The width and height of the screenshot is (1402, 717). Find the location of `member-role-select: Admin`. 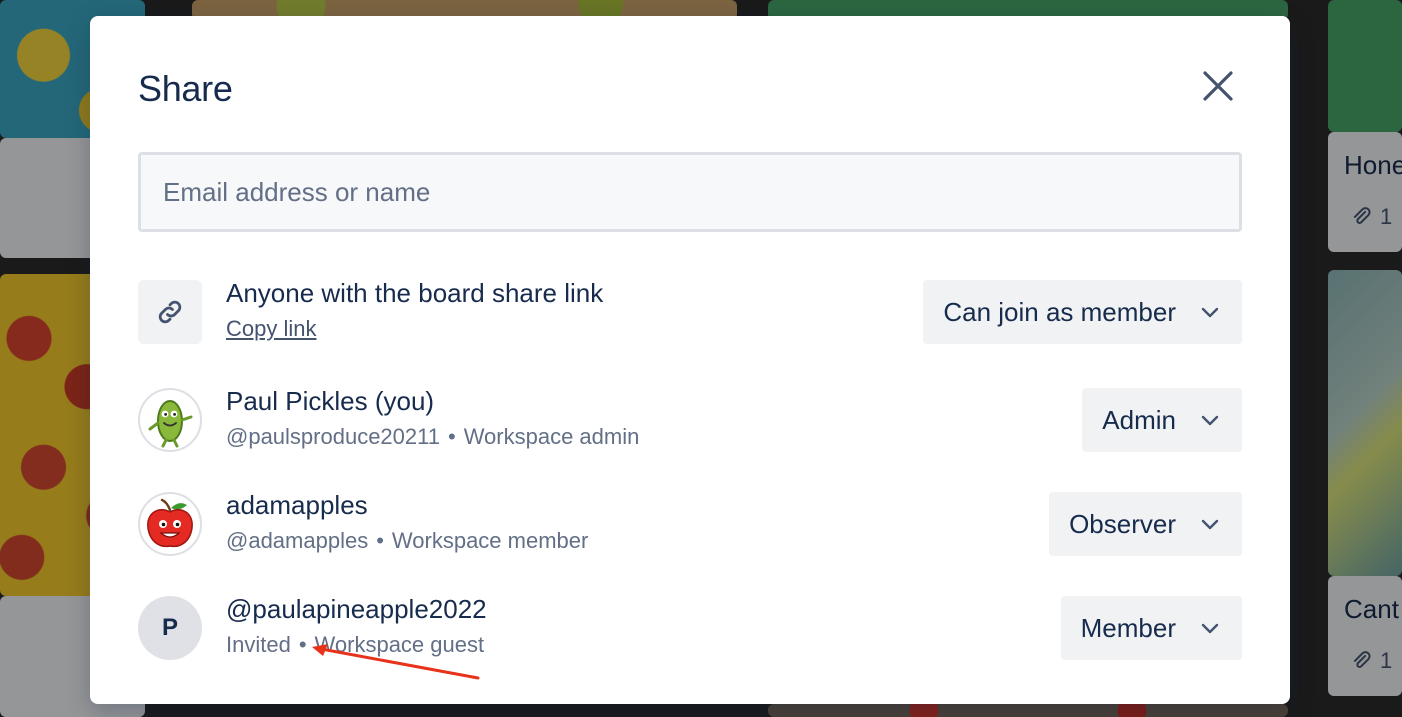

member-role-select: Admin is located at coordinates (1162, 420).